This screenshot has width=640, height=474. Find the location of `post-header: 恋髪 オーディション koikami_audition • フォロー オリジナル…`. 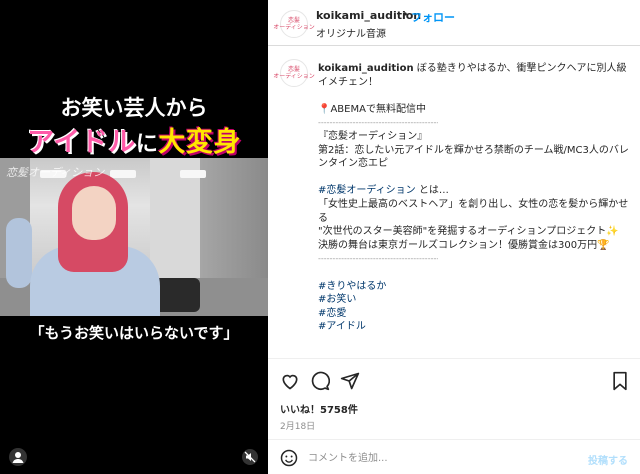

post-header: 恋髪 オーディション koikami_audition • フォロー オリジナル… is located at coordinates (454, 23).